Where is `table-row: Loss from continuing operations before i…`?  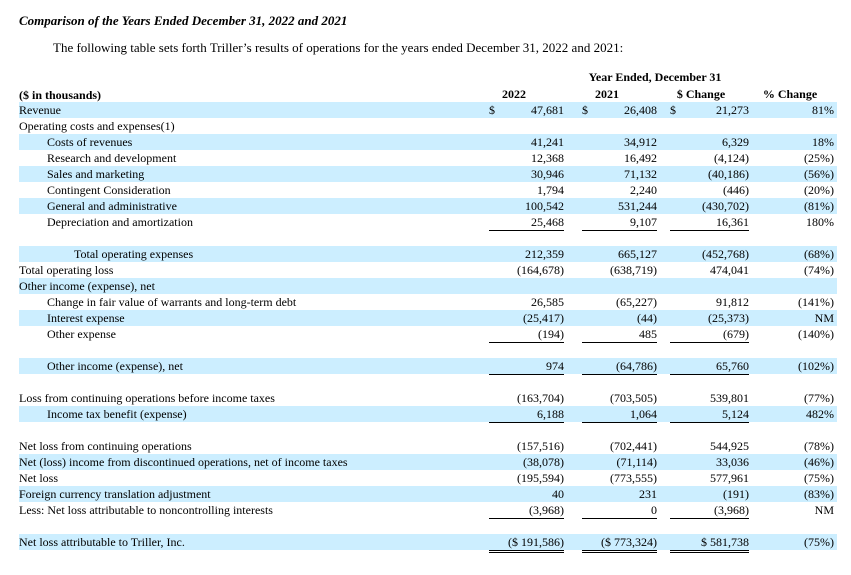
table-row: Loss from continuing operations before i… is located at coordinates (428, 398).